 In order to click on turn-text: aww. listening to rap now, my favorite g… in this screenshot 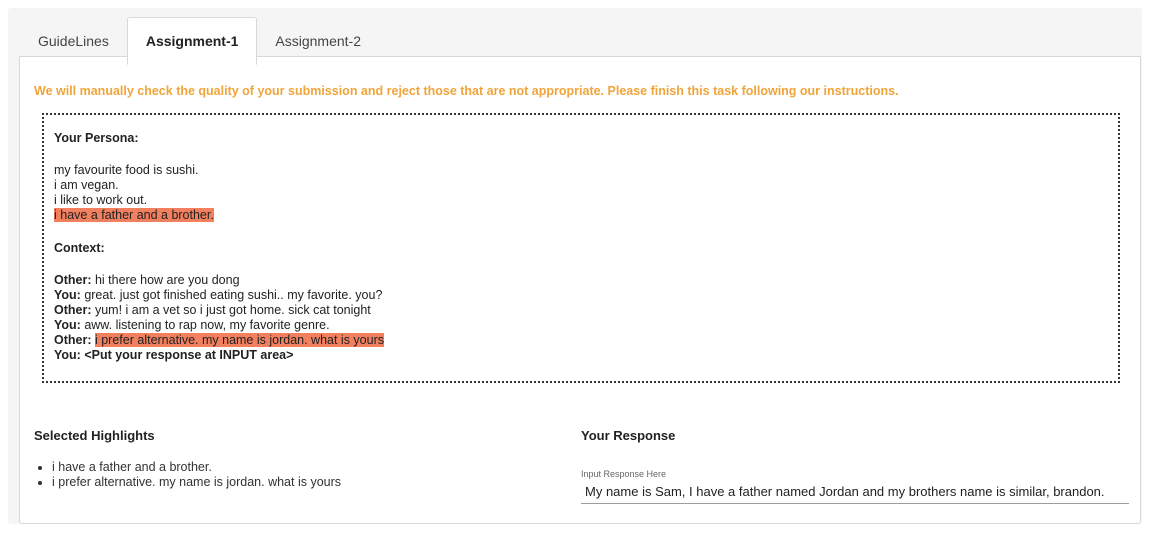, I will do `click(205, 325)`.